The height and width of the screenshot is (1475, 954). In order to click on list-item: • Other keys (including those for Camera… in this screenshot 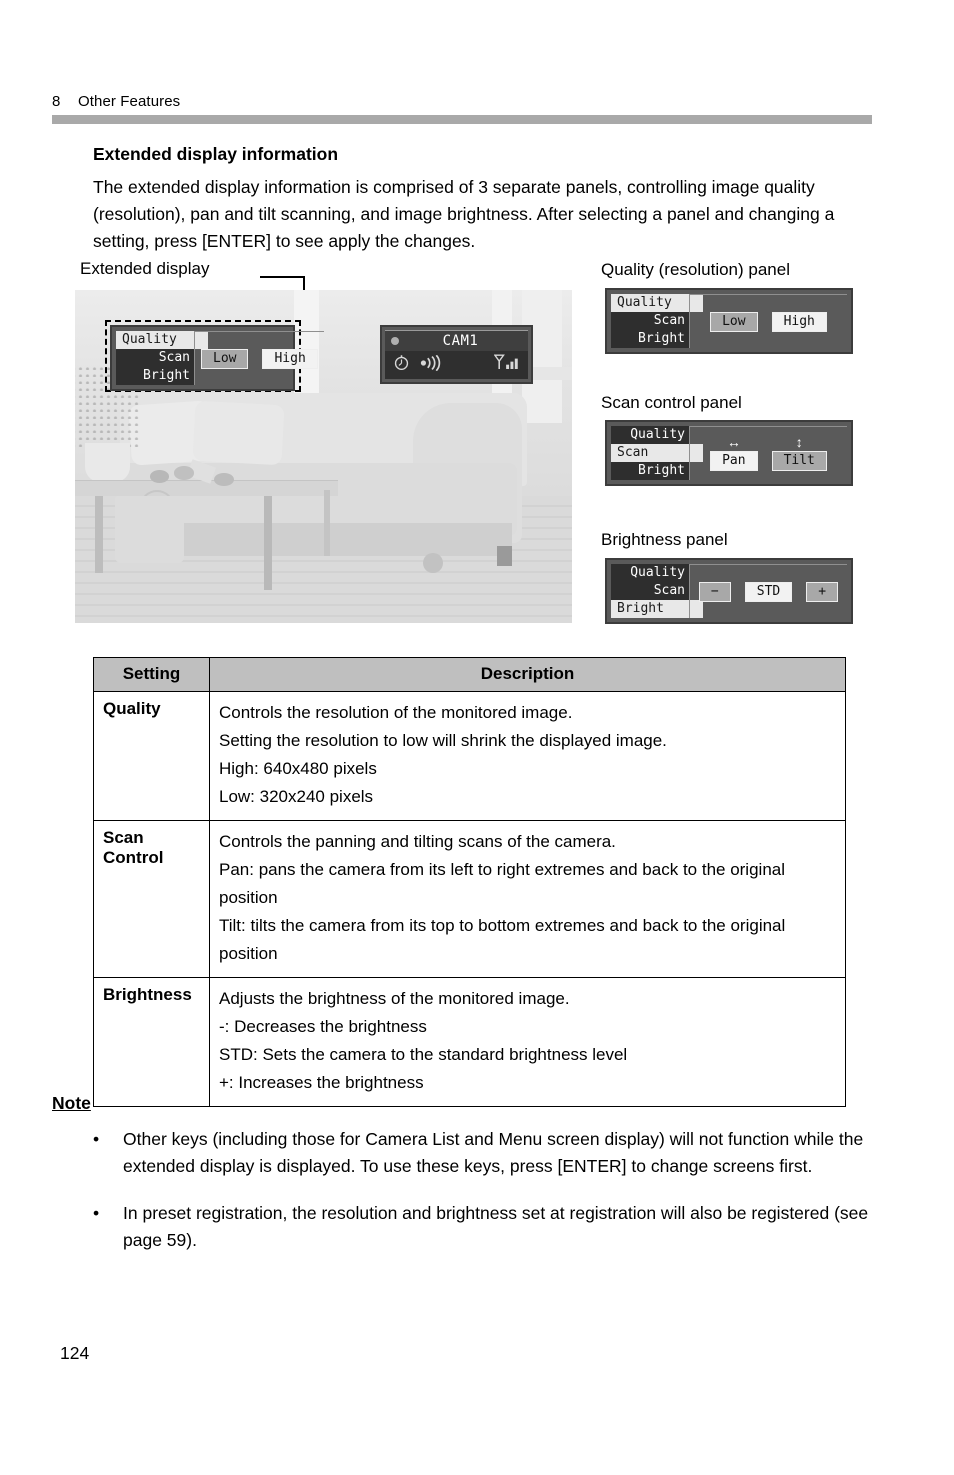, I will do `click(484, 1153)`.